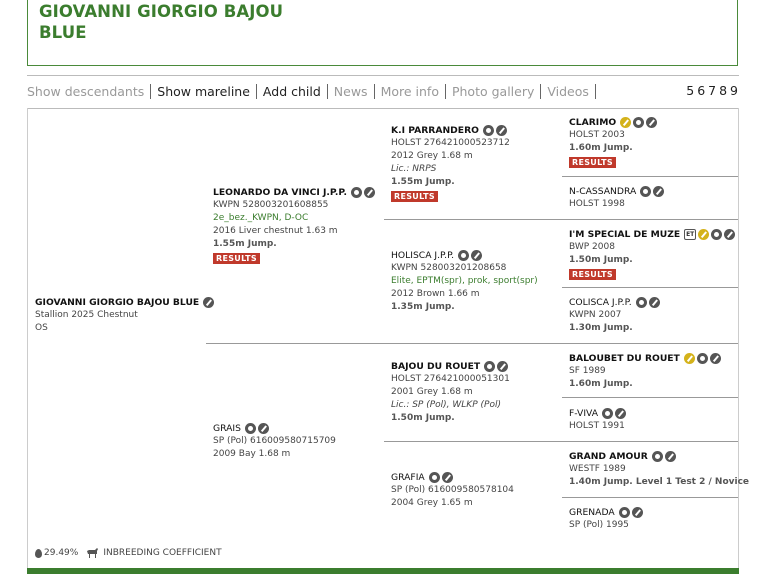 The height and width of the screenshot is (574, 766). What do you see at coordinates (408, 477) in the screenshot?
I see `horse-name: GRAFIA` at bounding box center [408, 477].